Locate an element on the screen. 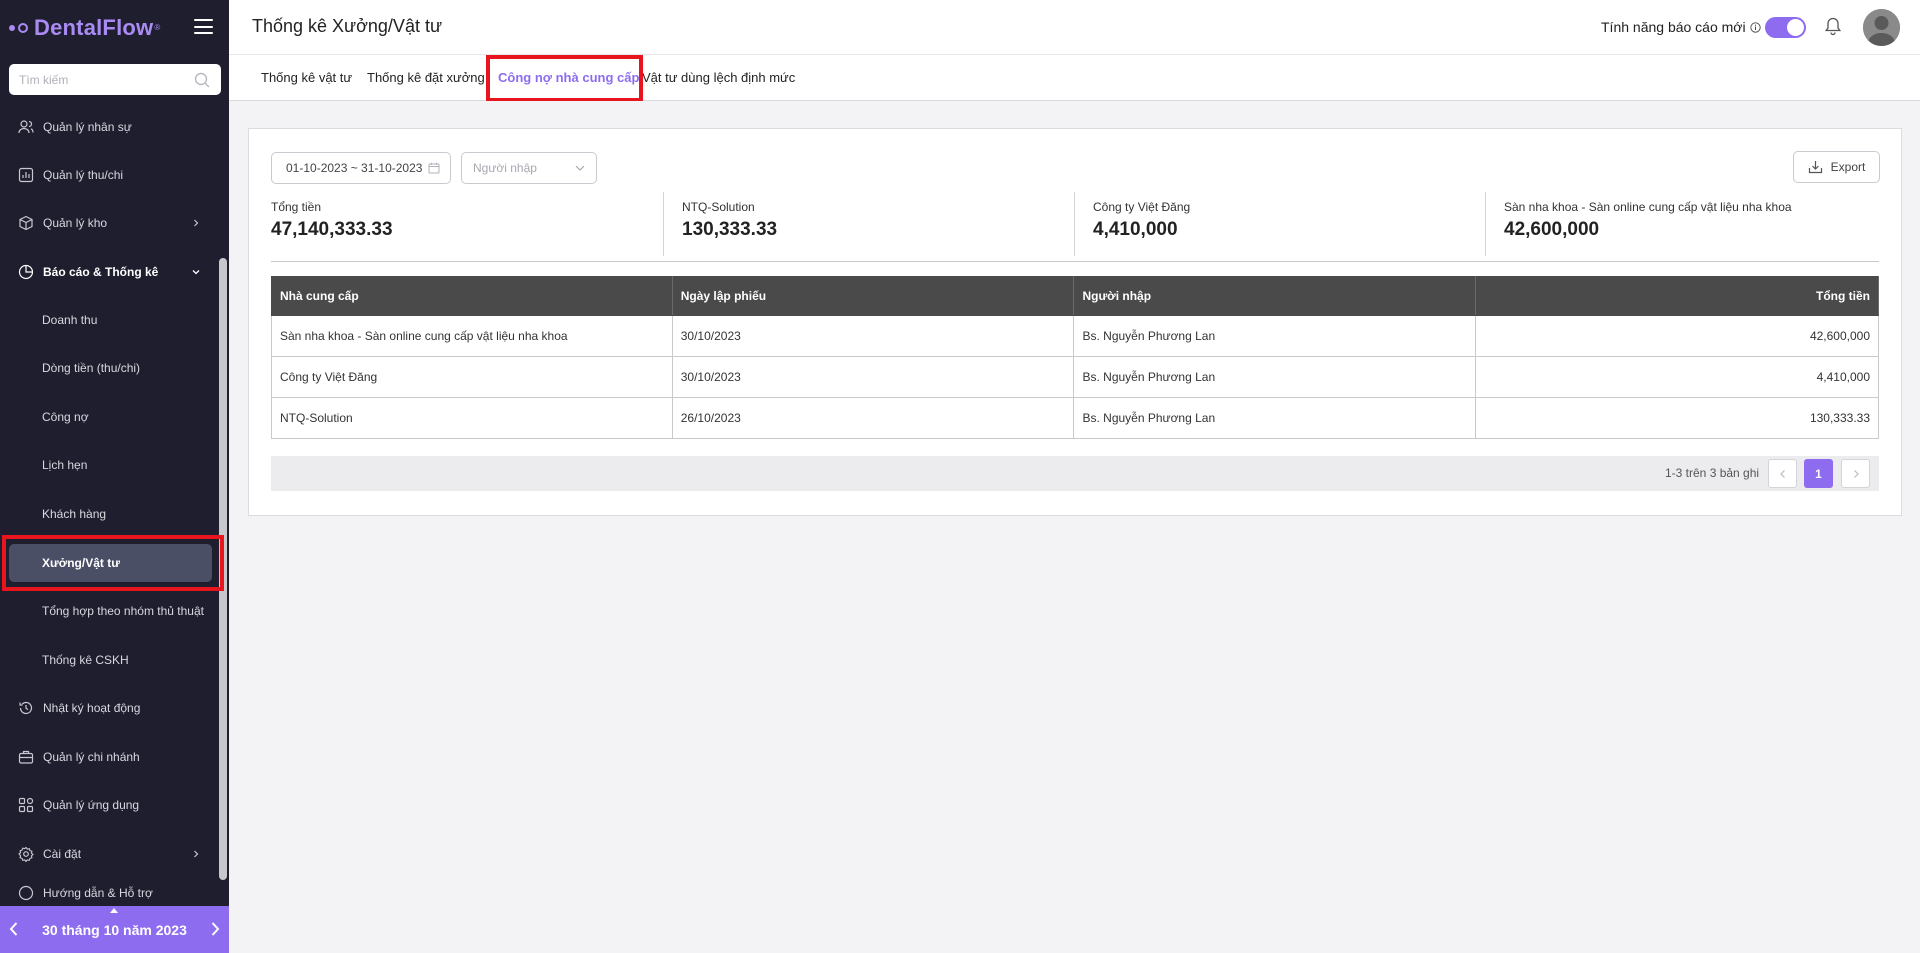 The width and height of the screenshot is (1920, 953). history-icon is located at coordinates (26, 708).